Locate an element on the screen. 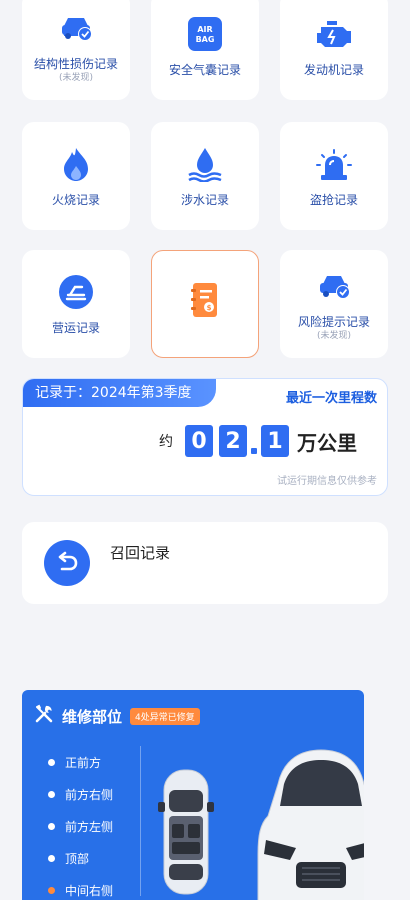  repair-part-list: 正前方 前方右侧 前方左侧 顶部 中间右侧 is located at coordinates (80, 823).